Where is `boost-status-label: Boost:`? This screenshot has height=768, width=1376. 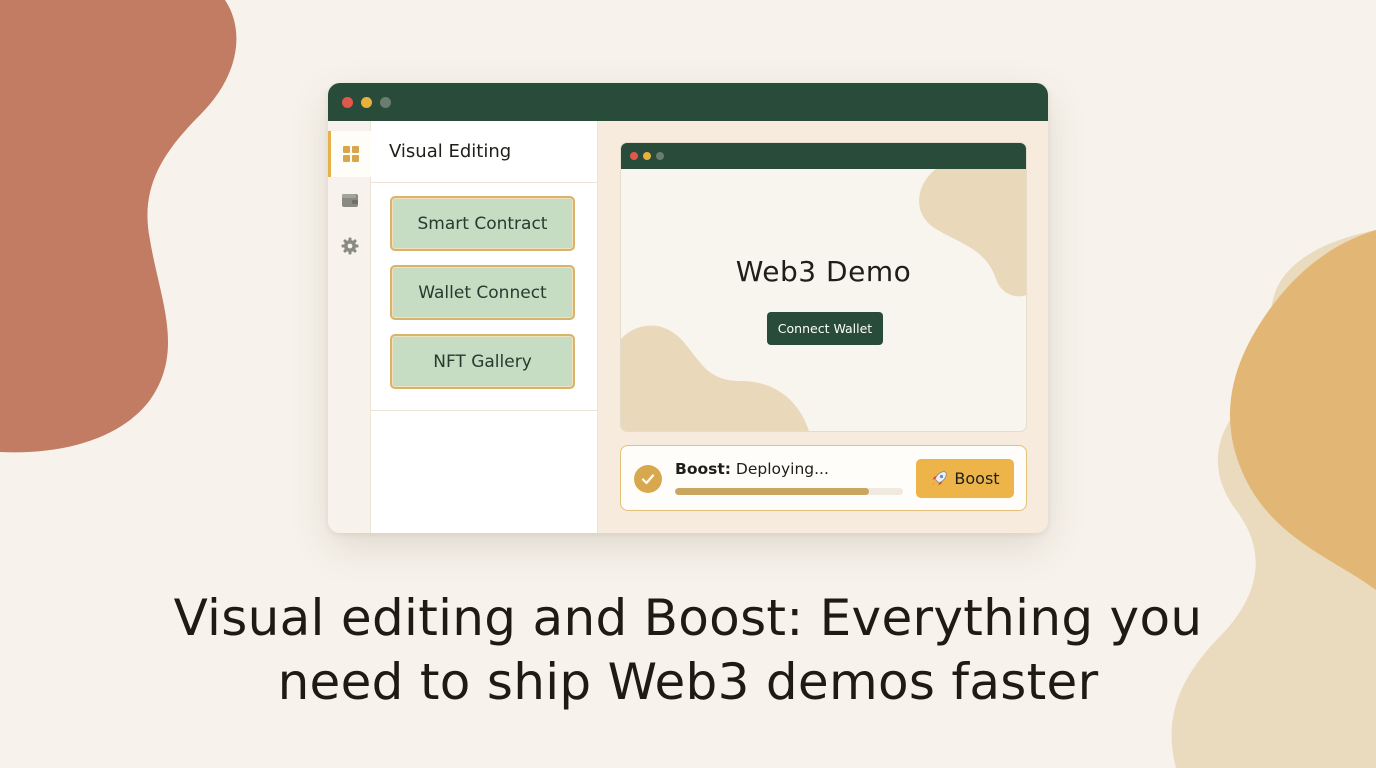 boost-status-label: Boost: is located at coordinates (703, 469).